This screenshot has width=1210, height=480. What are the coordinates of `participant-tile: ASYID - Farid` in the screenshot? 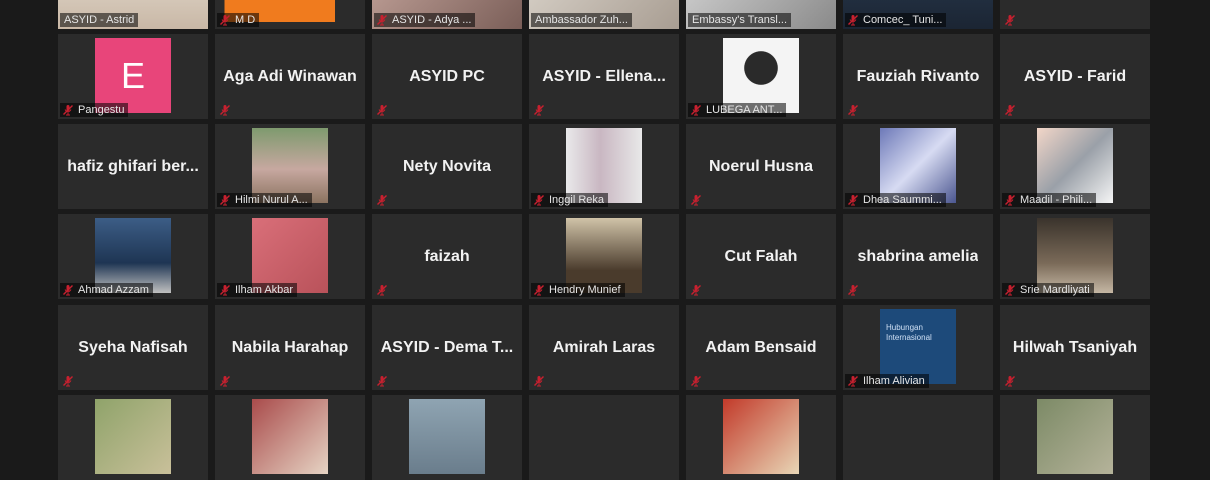 It's located at (1075, 76).